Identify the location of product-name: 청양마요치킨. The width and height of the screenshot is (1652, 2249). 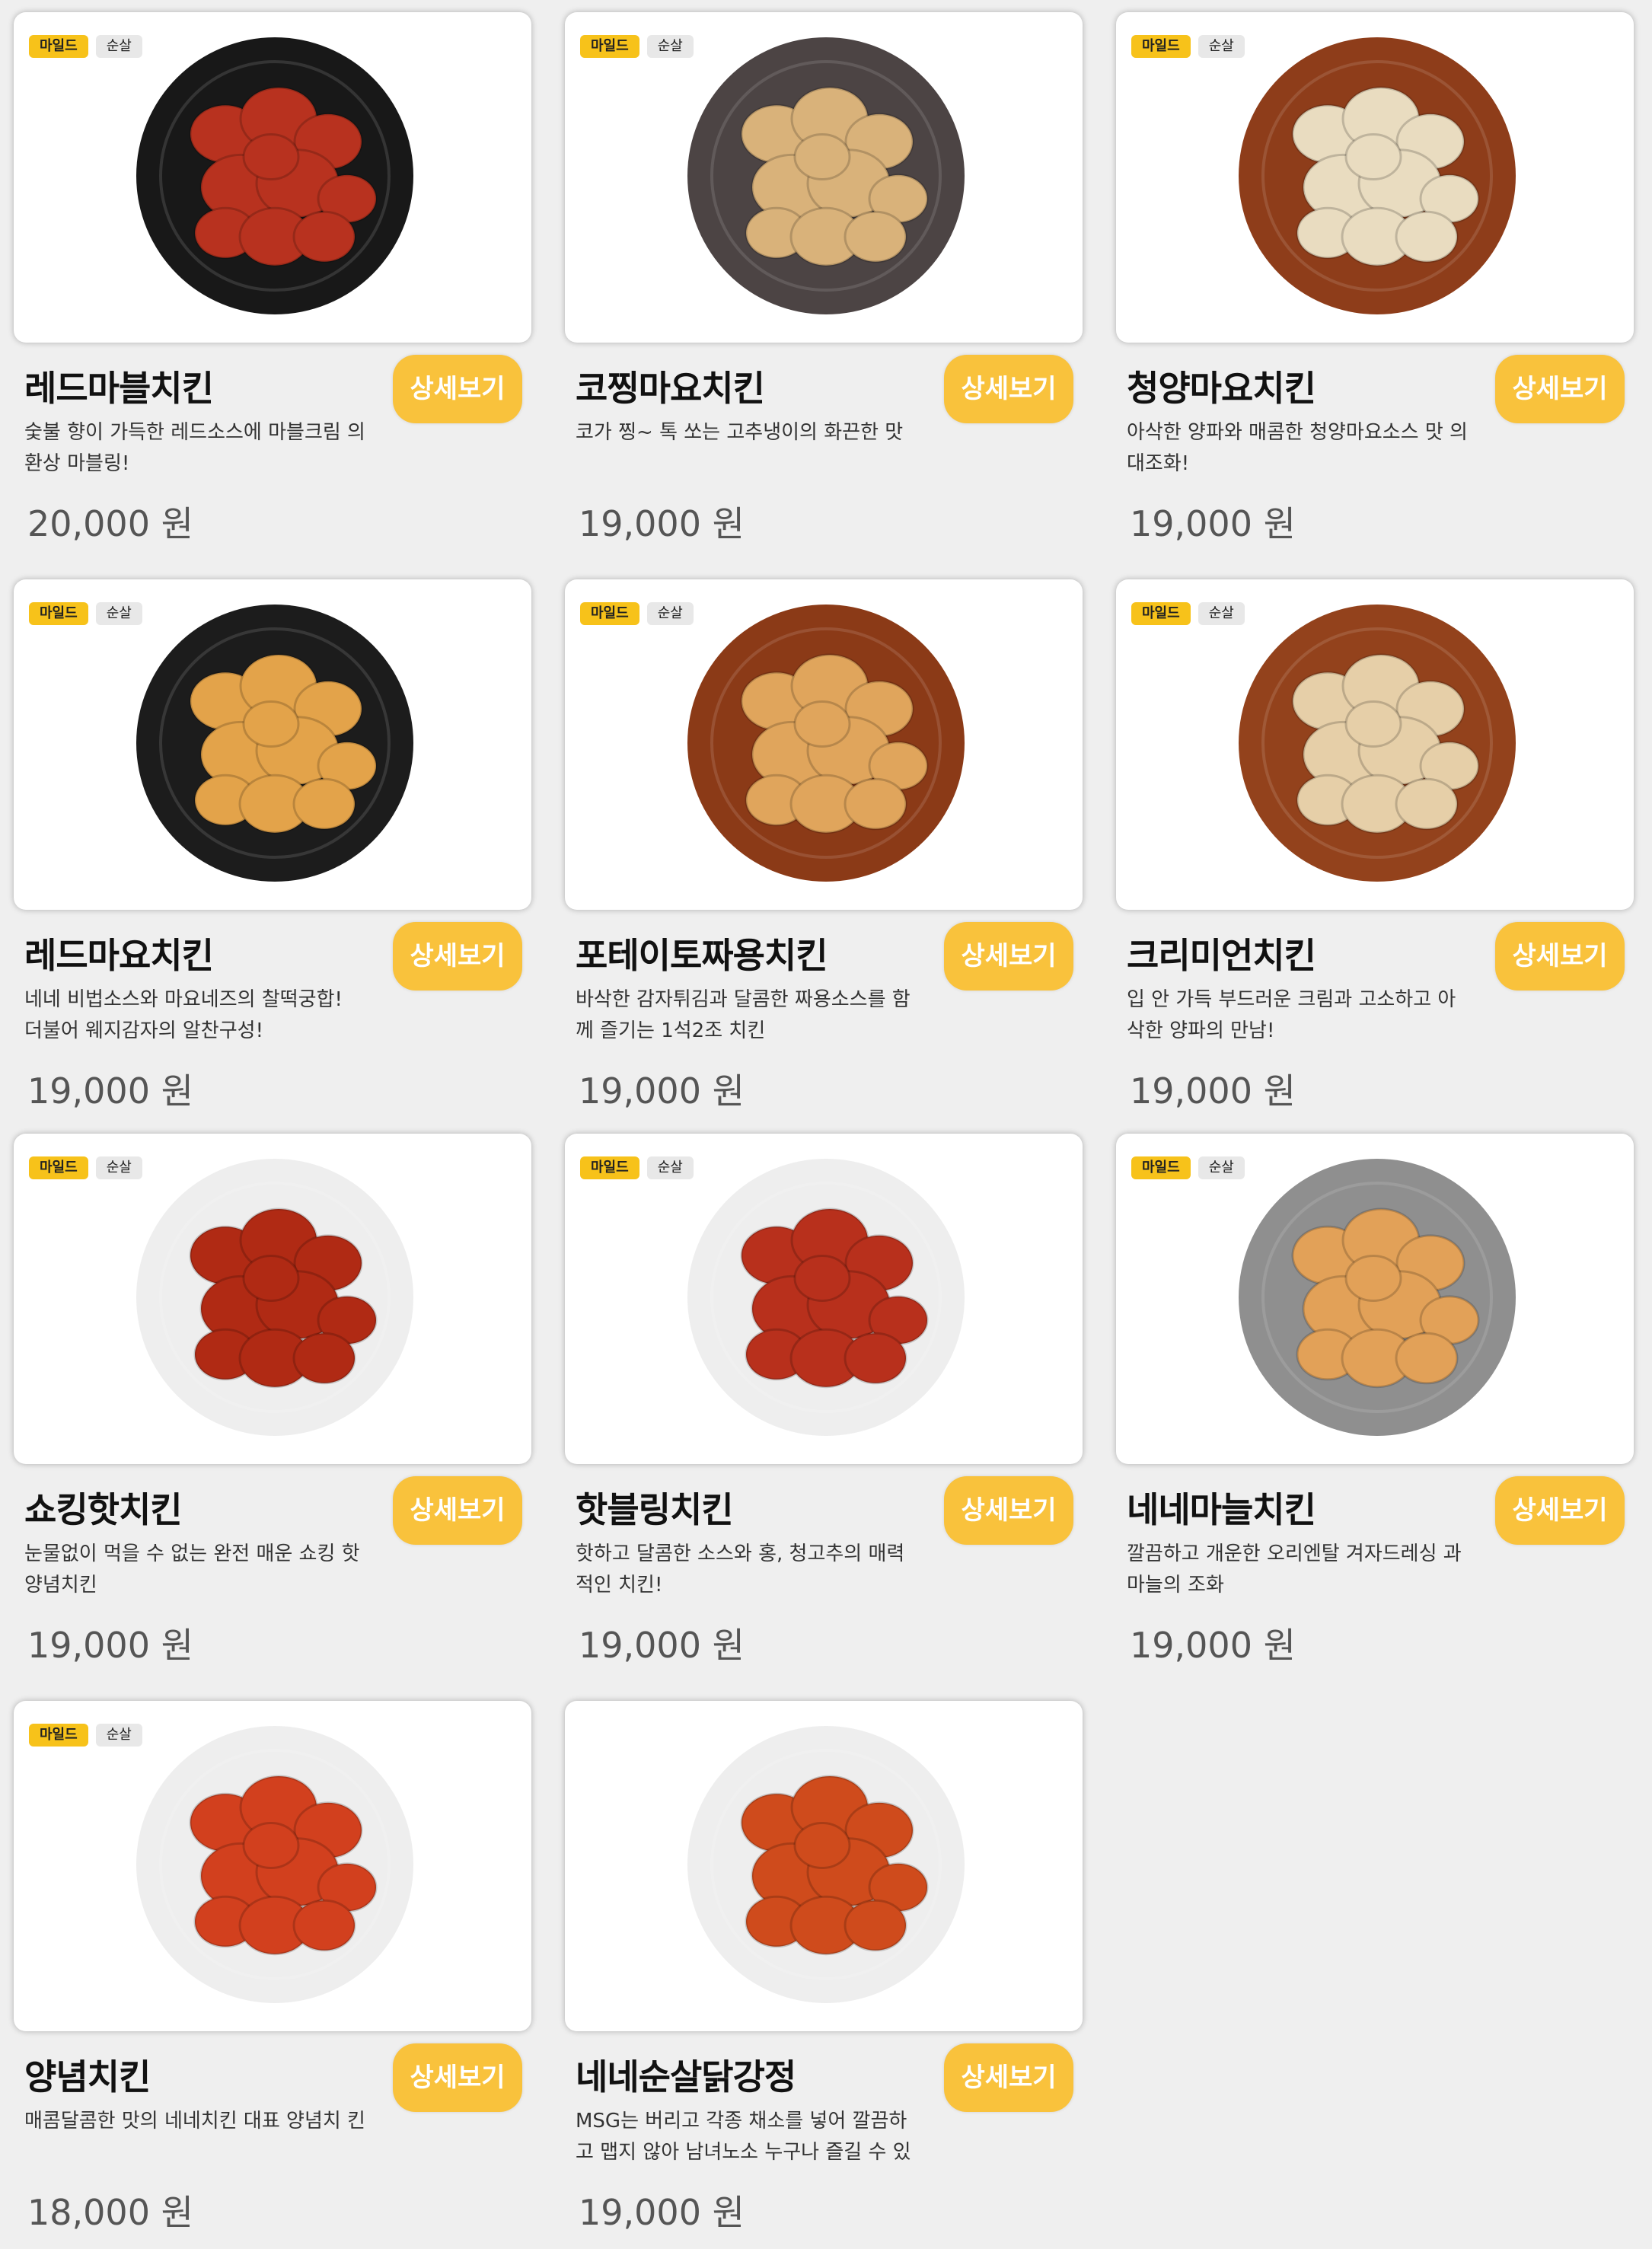
(1221, 389).